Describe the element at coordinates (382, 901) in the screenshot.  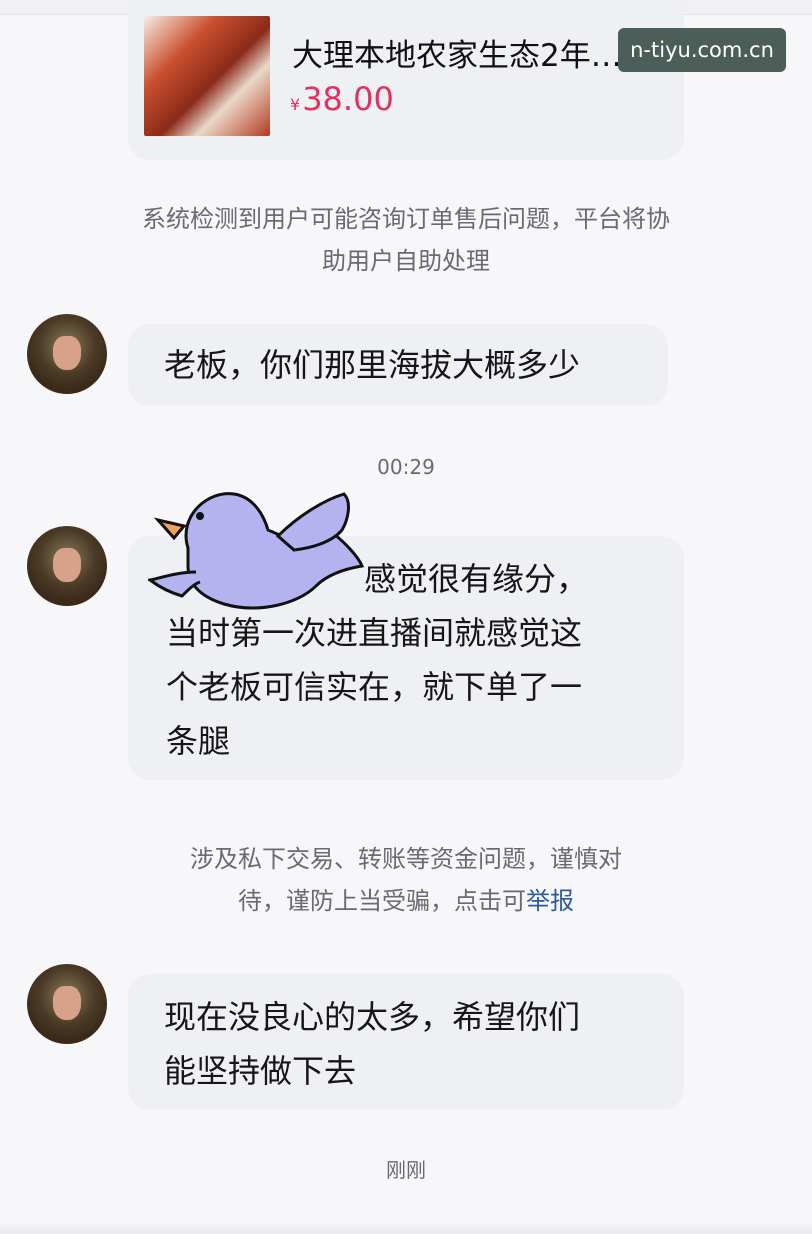
I see `system-notice-text: 待，谨防上当受骗，点击可` at that location.